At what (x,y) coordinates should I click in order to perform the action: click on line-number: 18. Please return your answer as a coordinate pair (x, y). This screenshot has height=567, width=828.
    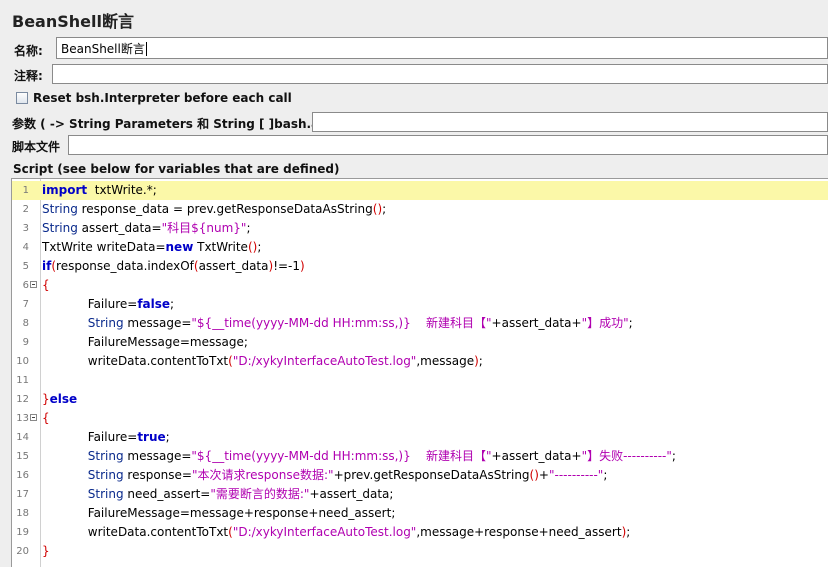
    Looking at the image, I should click on (22, 513).